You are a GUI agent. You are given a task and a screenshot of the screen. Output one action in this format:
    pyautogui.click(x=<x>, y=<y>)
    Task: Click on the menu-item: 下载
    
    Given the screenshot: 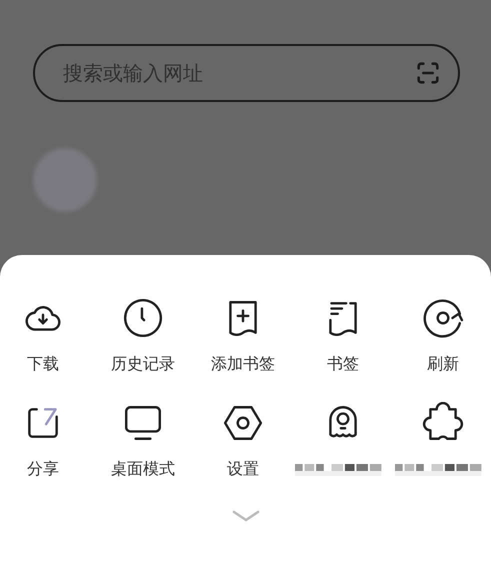 What is the action you would take?
    pyautogui.click(x=46, y=336)
    